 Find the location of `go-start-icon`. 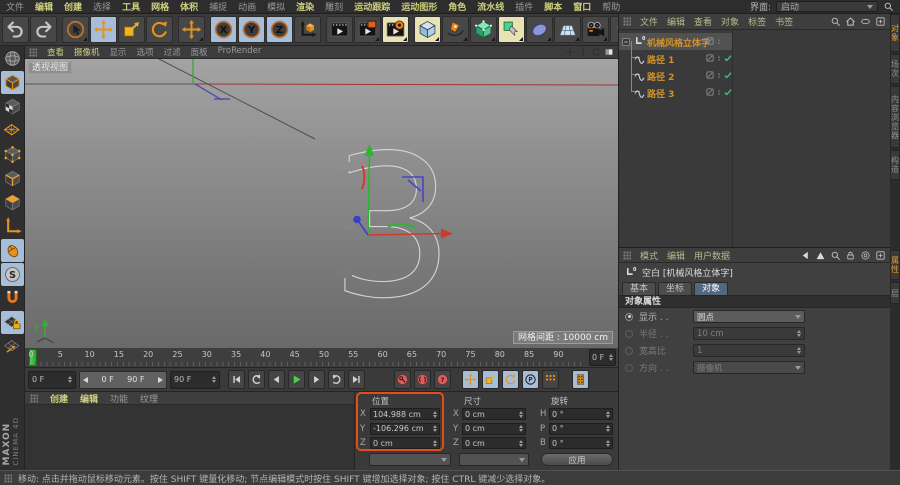

go-start-icon is located at coordinates (236, 379).